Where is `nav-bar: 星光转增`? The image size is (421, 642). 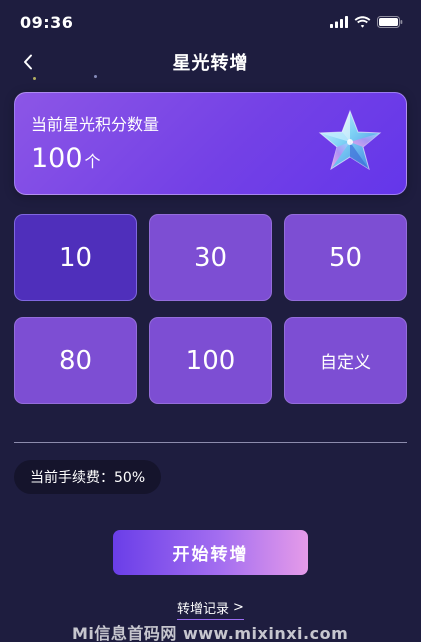 nav-bar: 星光转增 is located at coordinates (210, 62).